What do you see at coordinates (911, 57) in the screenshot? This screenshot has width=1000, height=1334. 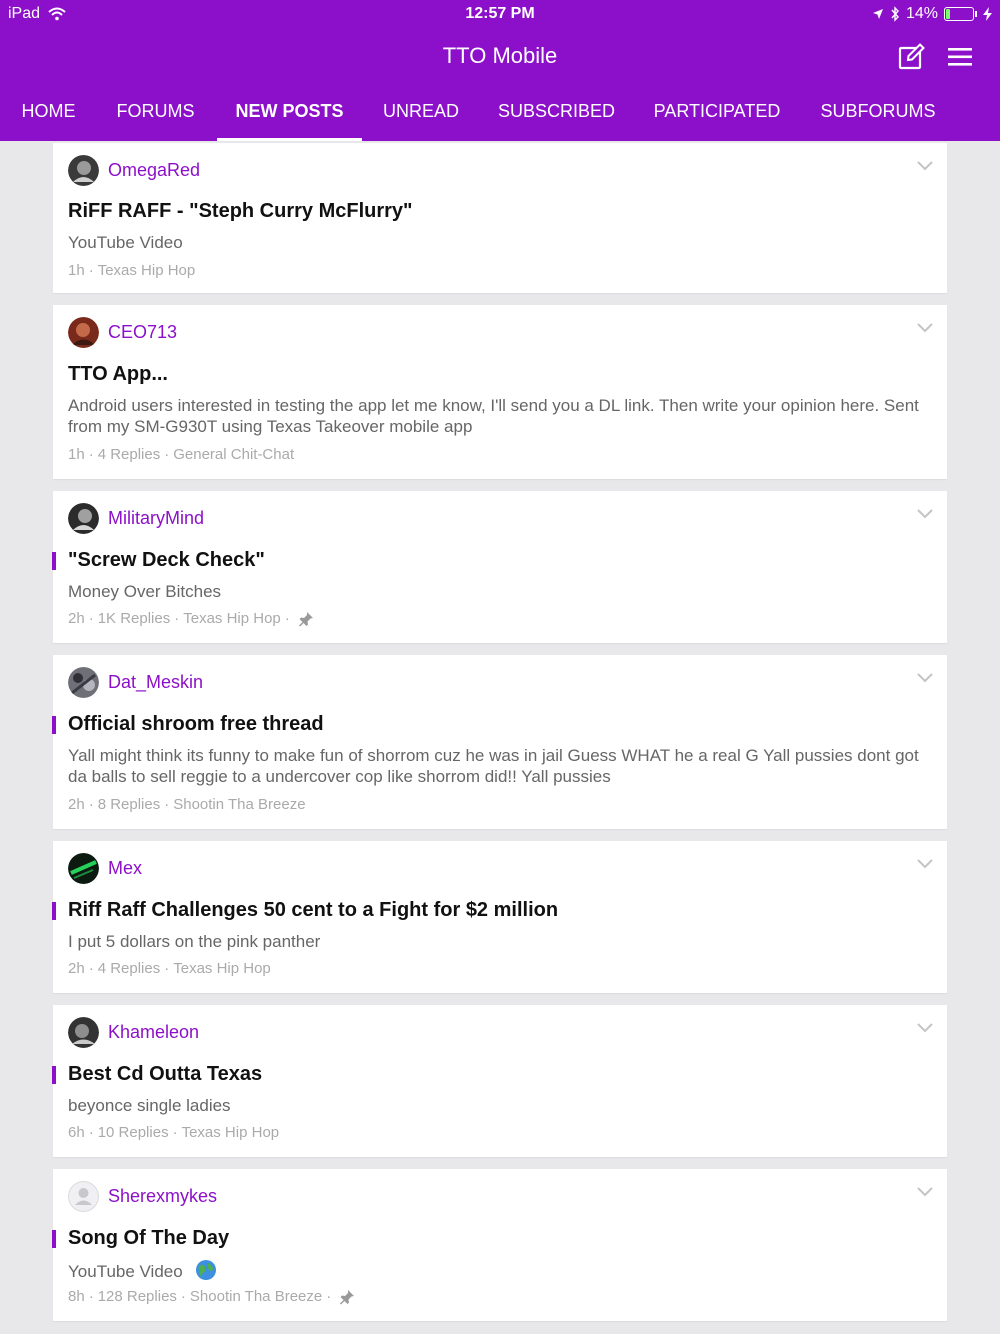 I see `compose-icon` at bounding box center [911, 57].